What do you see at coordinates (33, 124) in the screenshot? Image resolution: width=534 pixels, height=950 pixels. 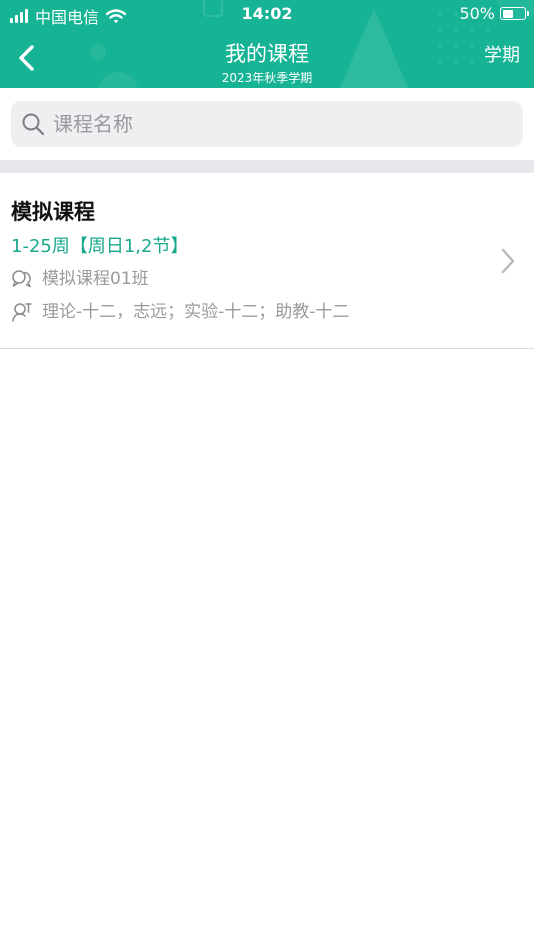 I see `search-icon` at bounding box center [33, 124].